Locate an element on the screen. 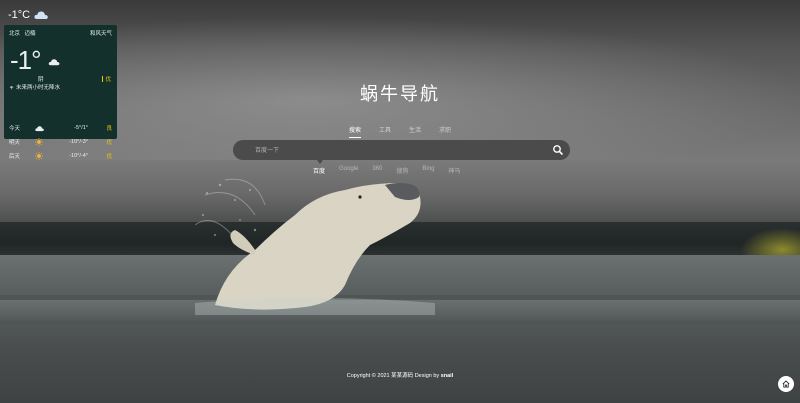 This screenshot has width=800, height=403. engine-google: Google is located at coordinates (348, 170).